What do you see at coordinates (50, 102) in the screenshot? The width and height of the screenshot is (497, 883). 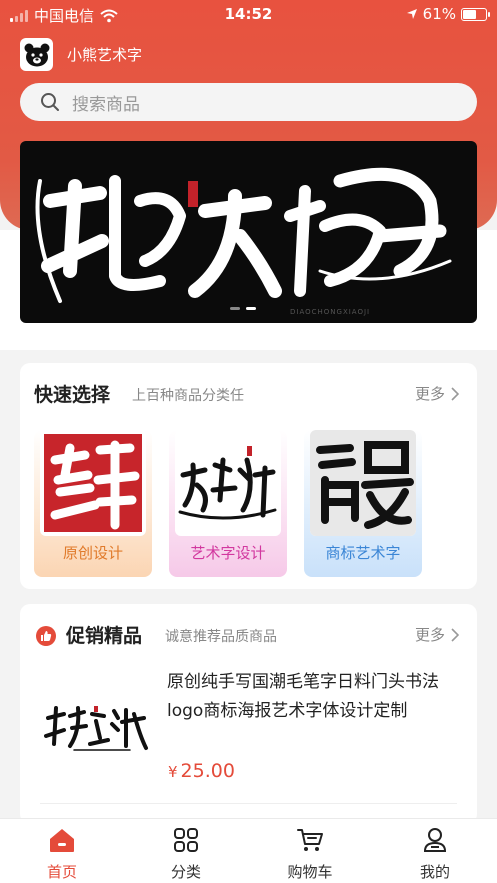 I see `search-icon` at bounding box center [50, 102].